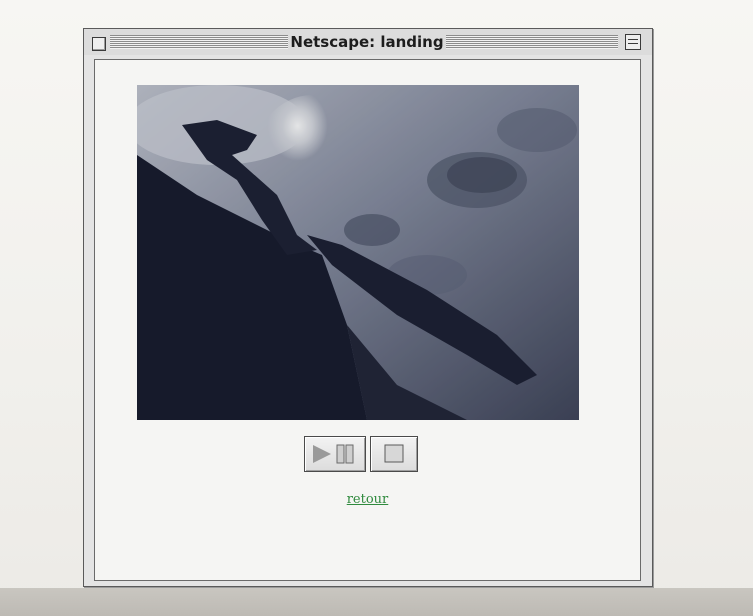 This screenshot has width=753, height=616. What do you see at coordinates (532, 42) in the screenshot?
I see `title-stripes-right` at bounding box center [532, 42].